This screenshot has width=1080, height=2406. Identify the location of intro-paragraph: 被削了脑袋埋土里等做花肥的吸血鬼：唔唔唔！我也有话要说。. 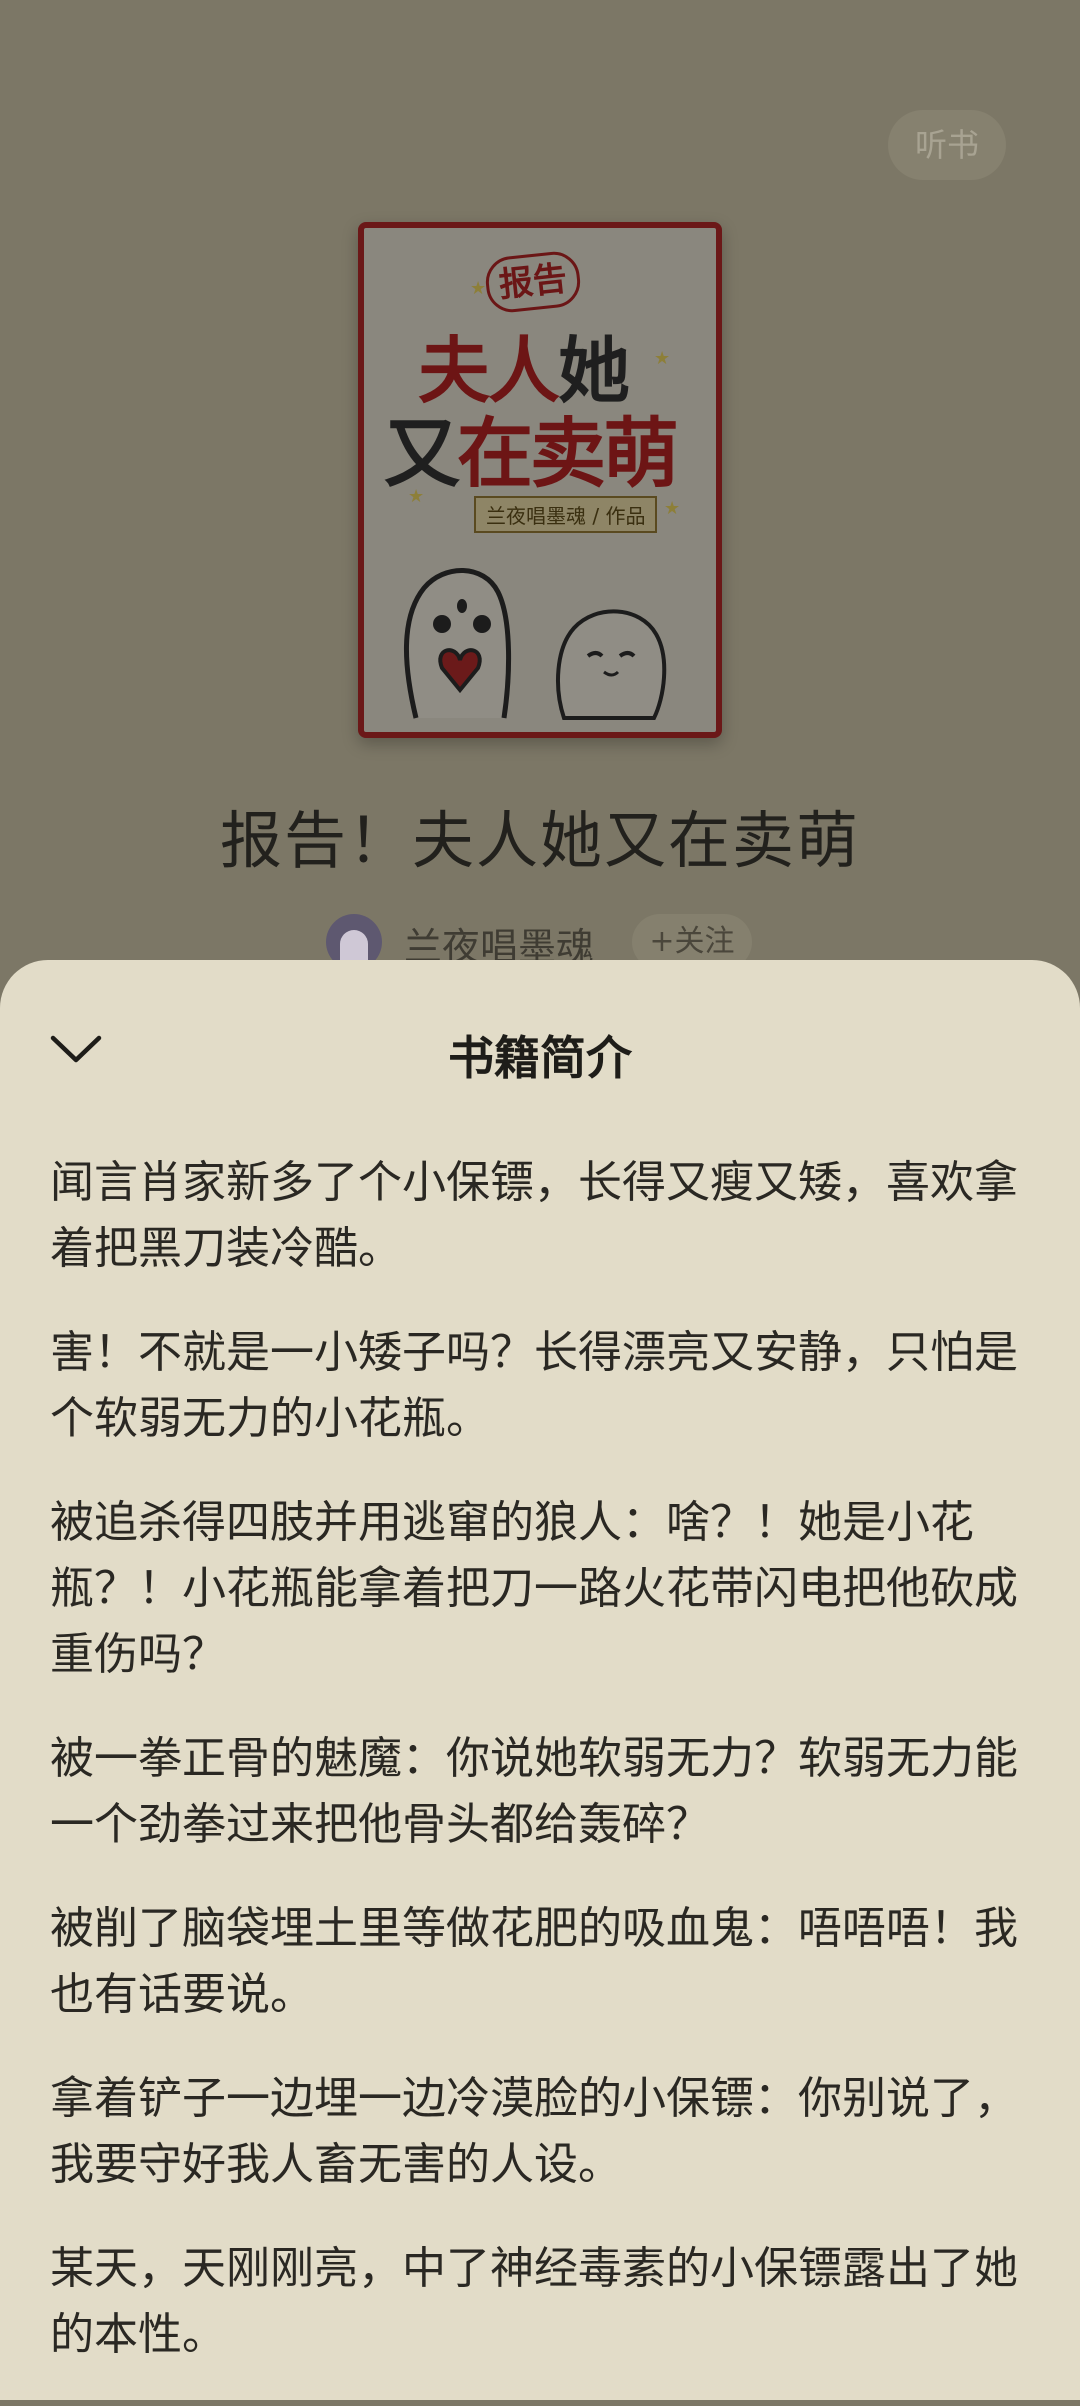
(534, 1961).